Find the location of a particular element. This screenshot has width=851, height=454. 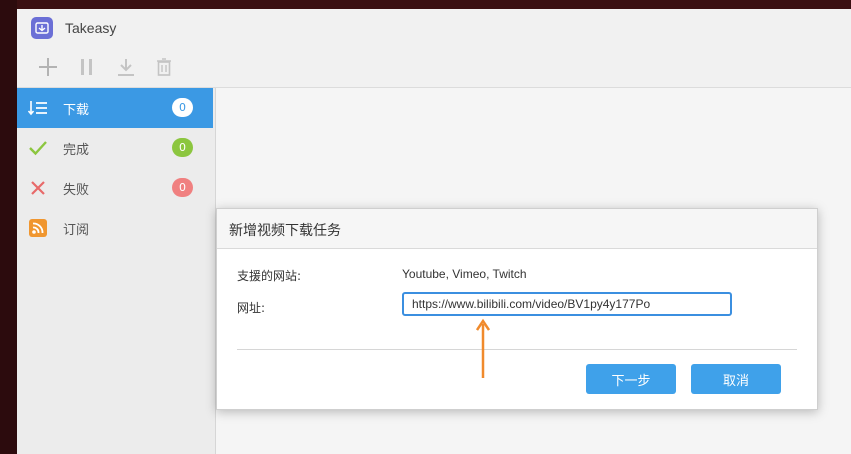

cancel-button: 取消 is located at coordinates (736, 379).